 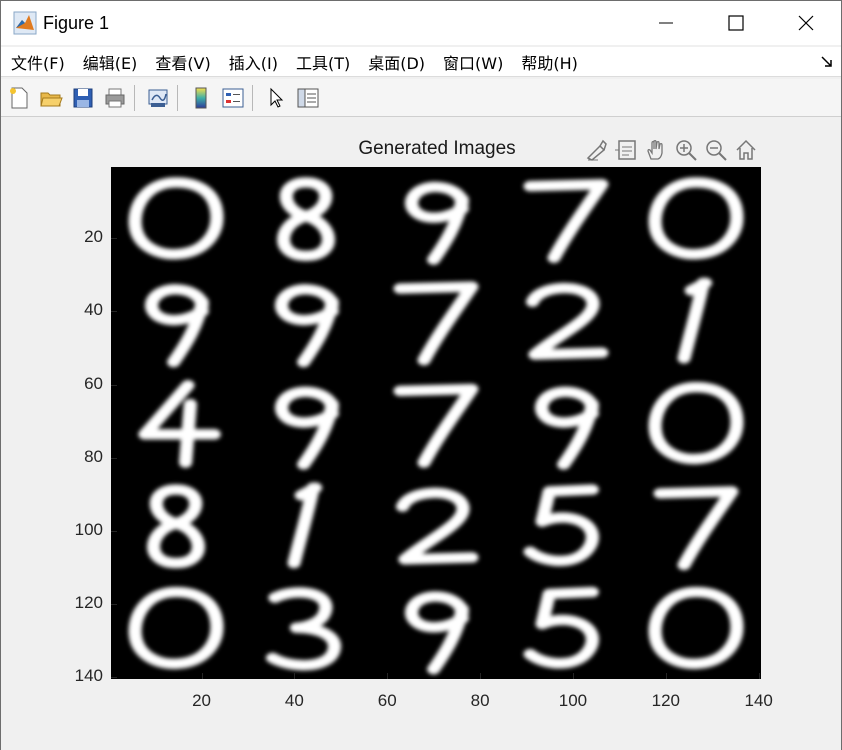 I want to click on property-inspector-button, so click(x=308, y=98).